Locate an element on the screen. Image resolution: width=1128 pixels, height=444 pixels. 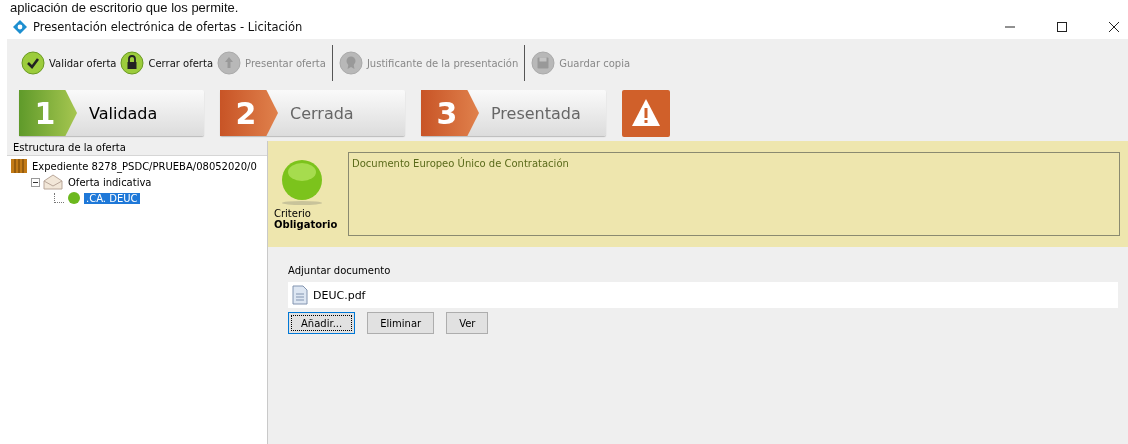
padlock-icon is located at coordinates (132, 63).